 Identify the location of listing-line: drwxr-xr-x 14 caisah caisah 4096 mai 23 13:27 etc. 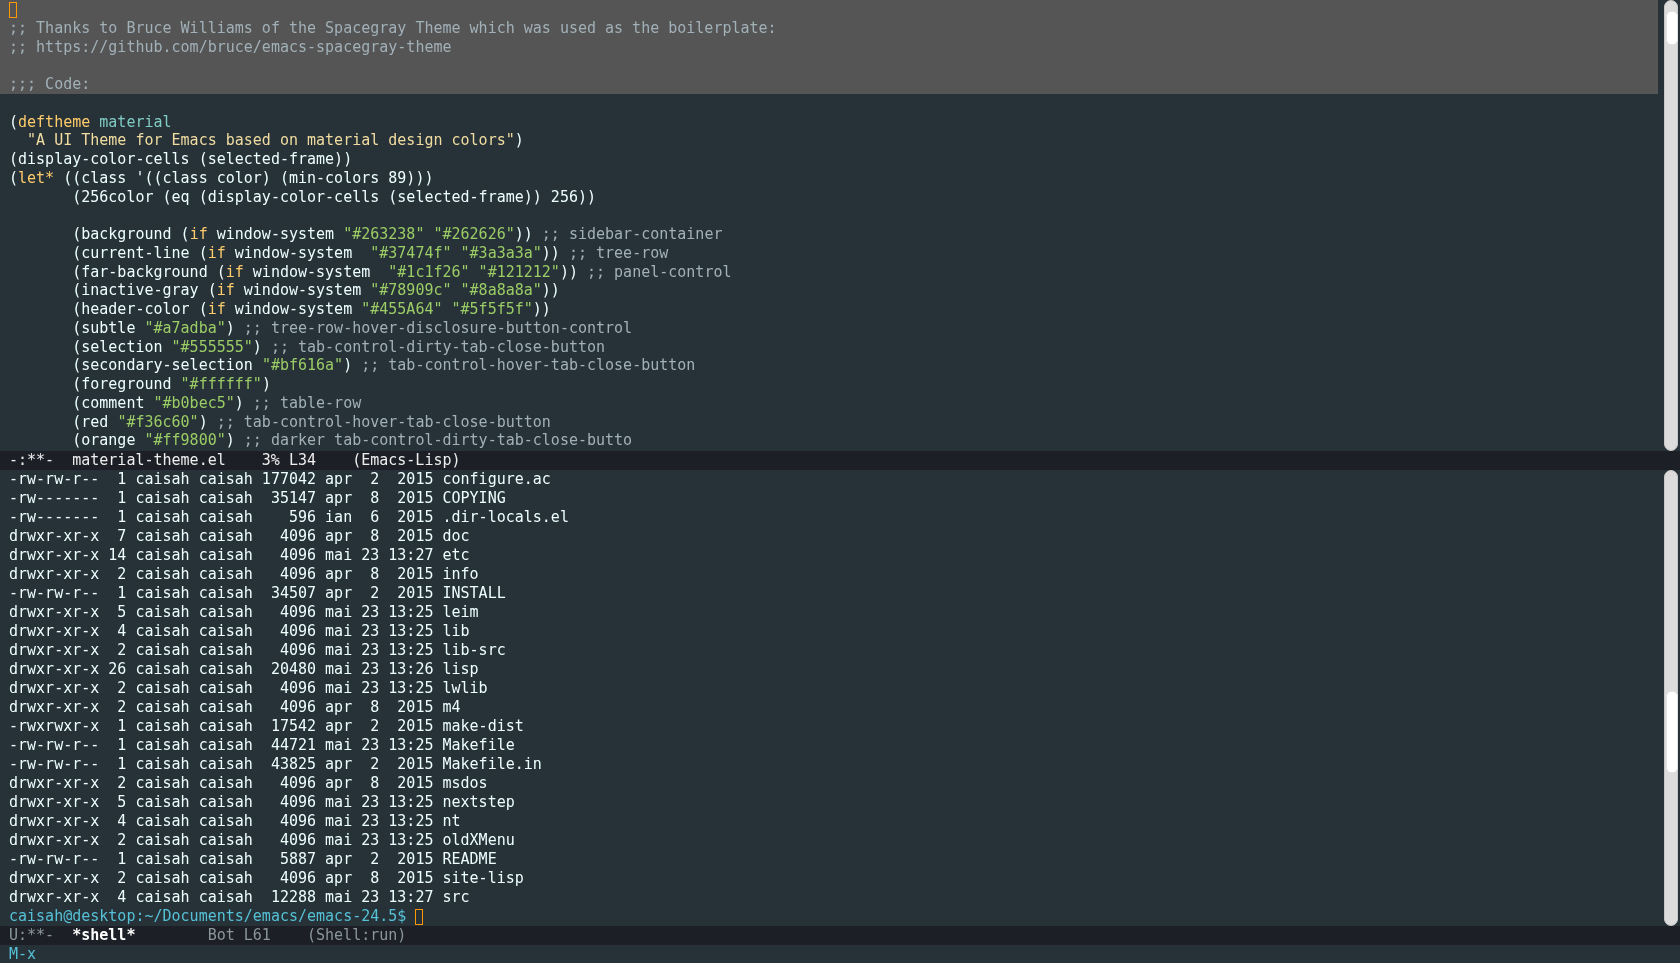
(240, 555).